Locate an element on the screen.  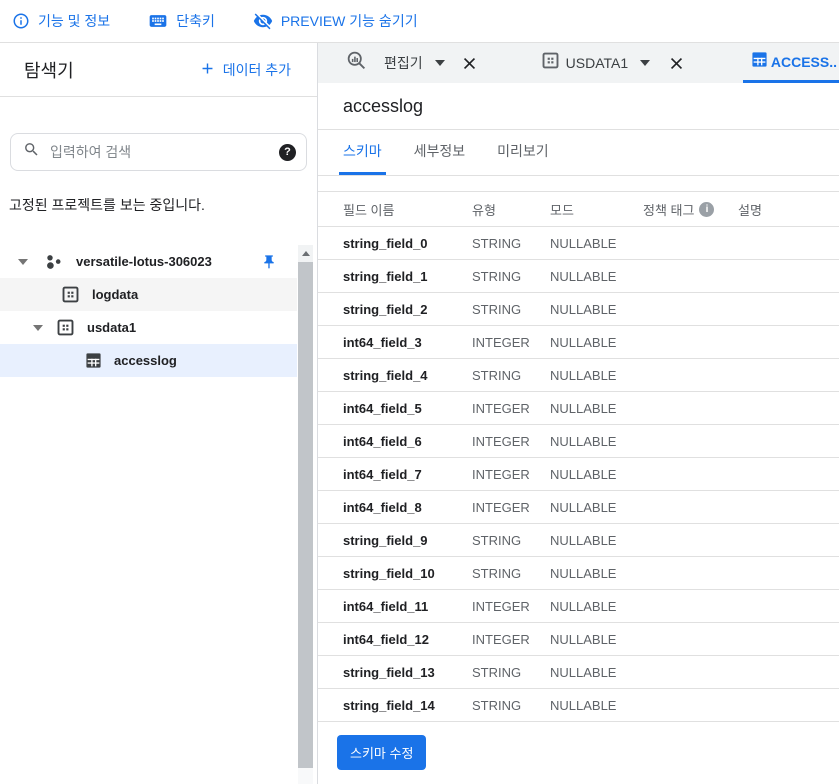
table-row: int64_field_3 INTEGER NULLABLE is located at coordinates (578, 342).